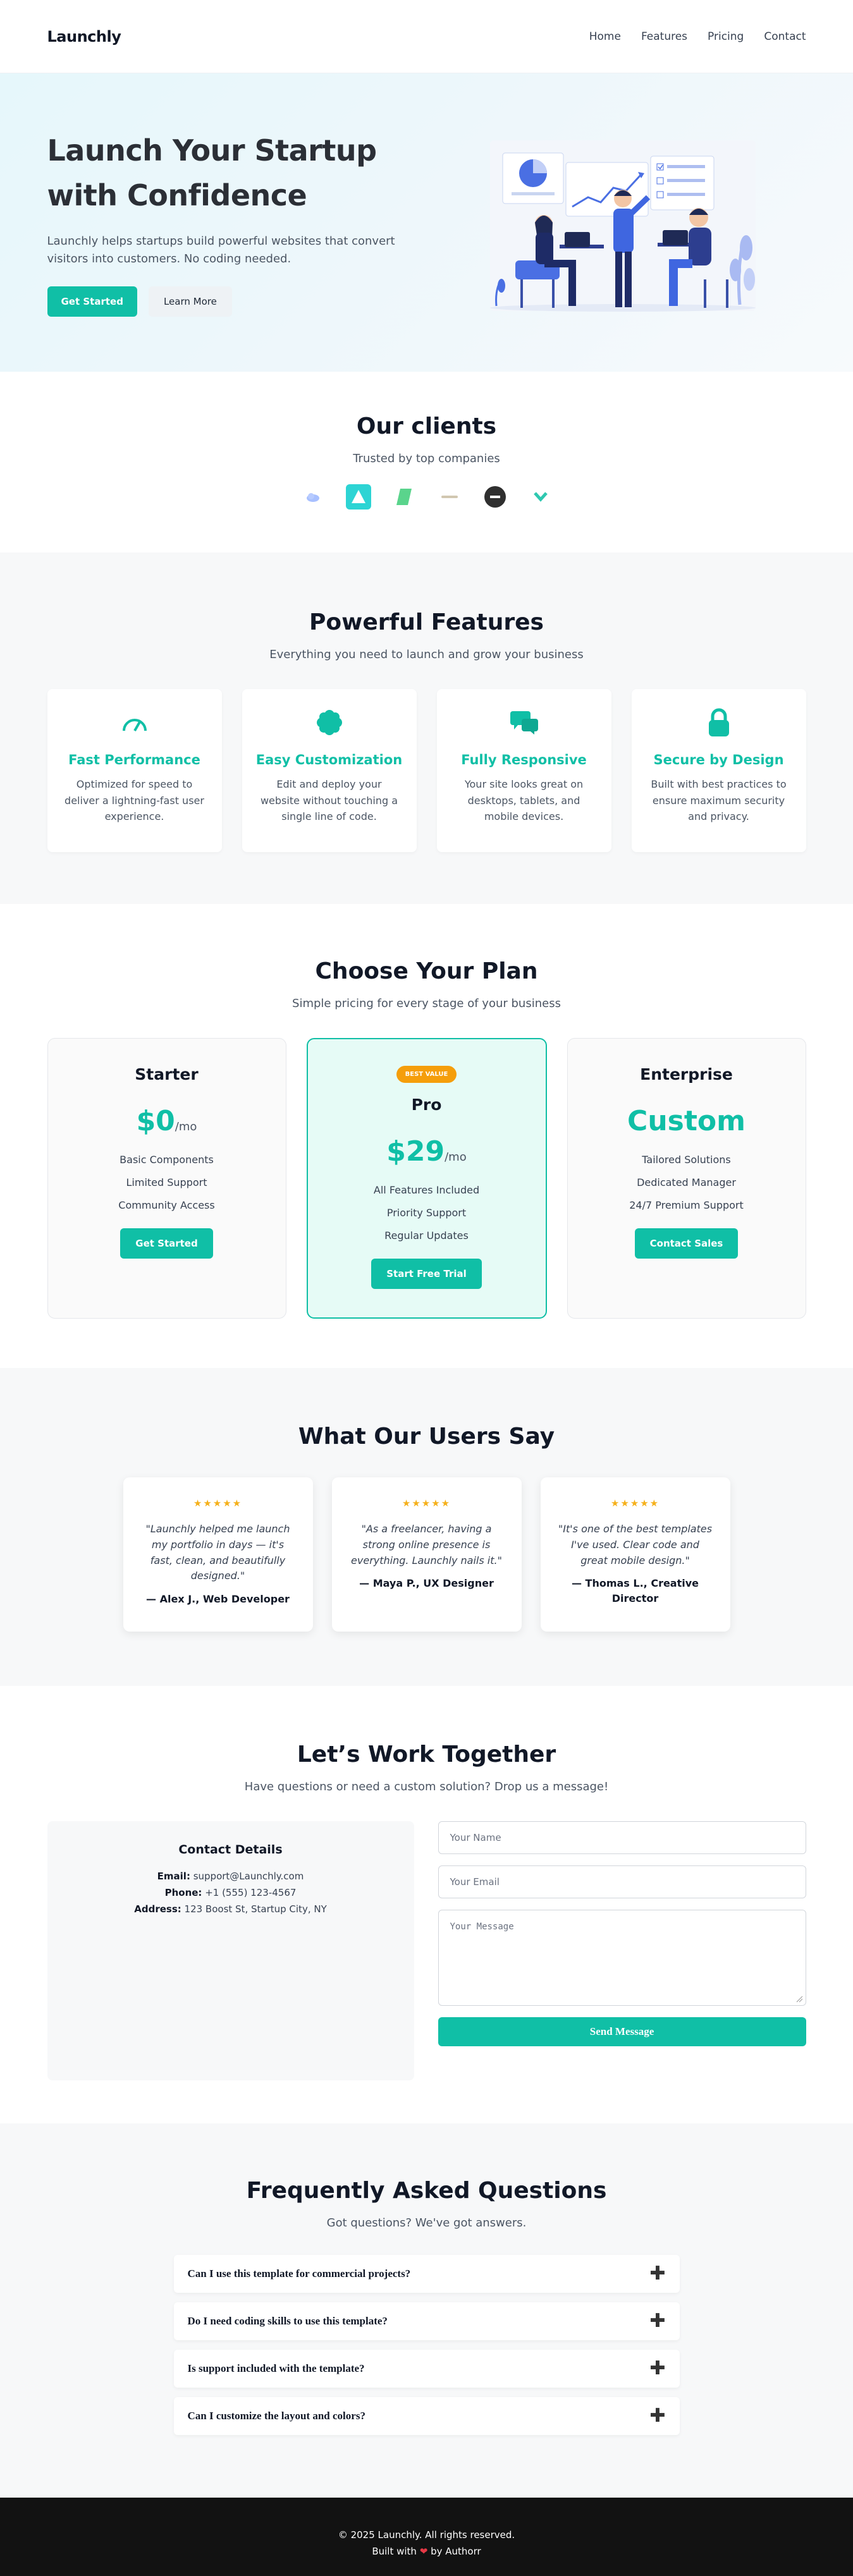 The height and width of the screenshot is (2576, 853). What do you see at coordinates (686, 1121) in the screenshot?
I see `price-amount: Custom` at bounding box center [686, 1121].